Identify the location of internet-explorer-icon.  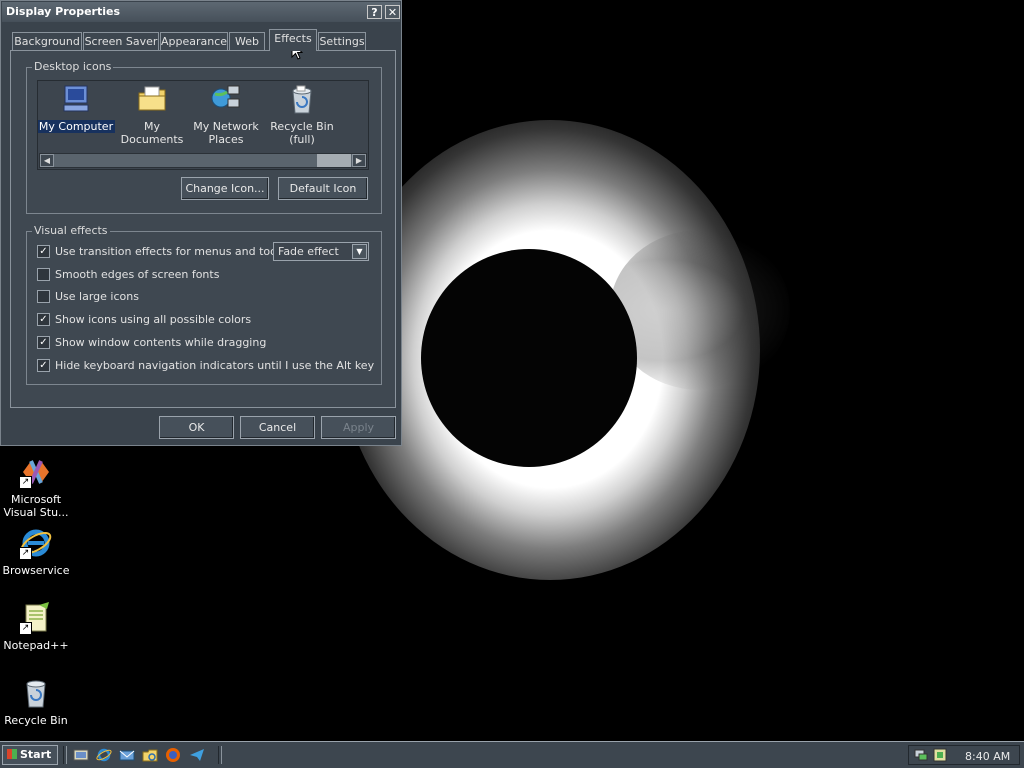
(104, 755).